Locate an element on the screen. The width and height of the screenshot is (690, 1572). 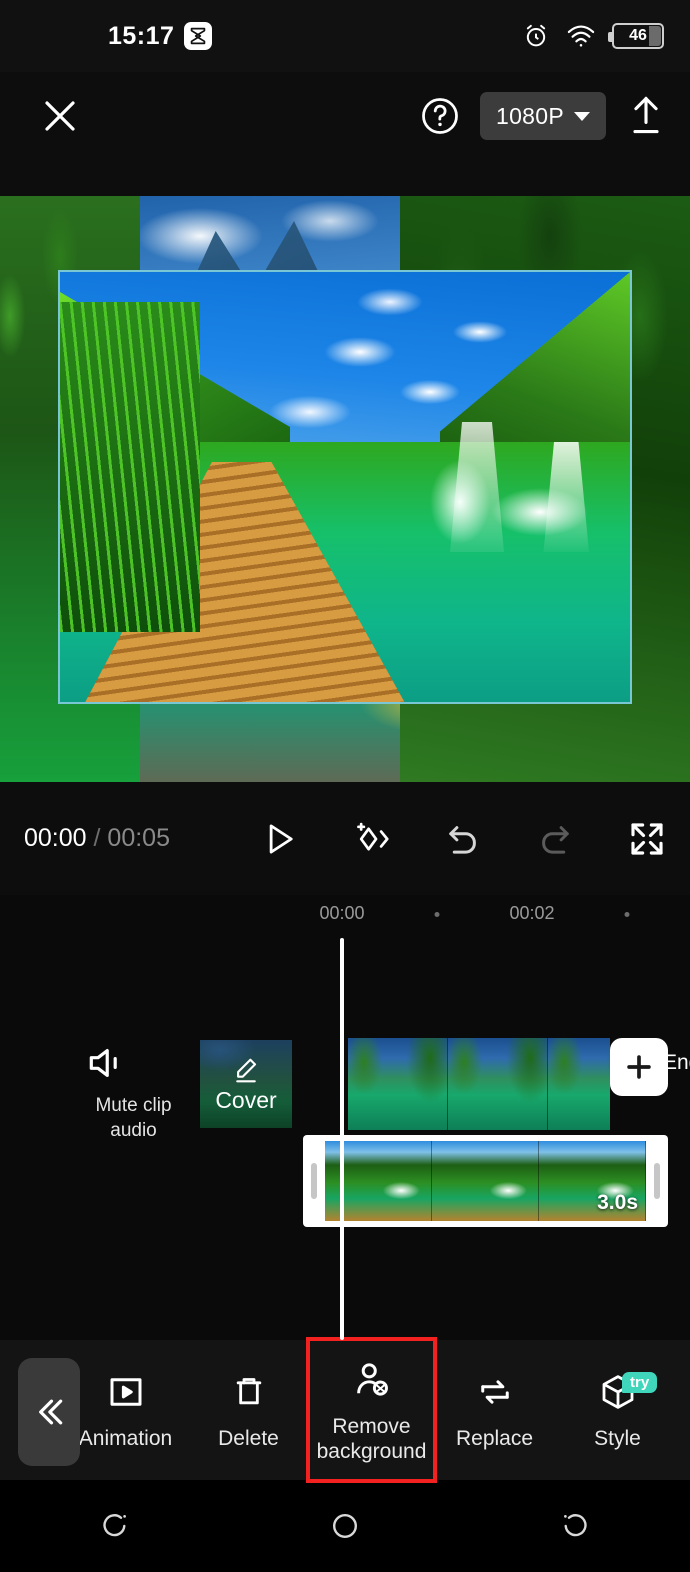
close-editor-button is located at coordinates (60, 116).